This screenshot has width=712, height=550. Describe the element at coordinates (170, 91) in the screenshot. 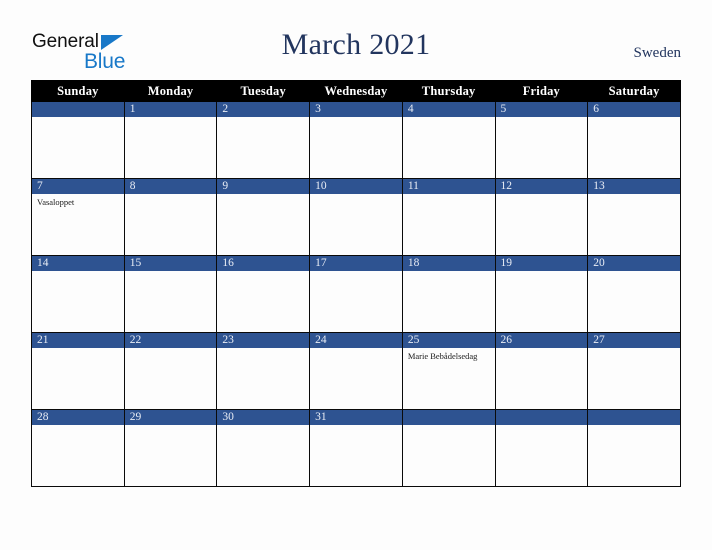

I see `weekday-header-monday: Monday` at that location.